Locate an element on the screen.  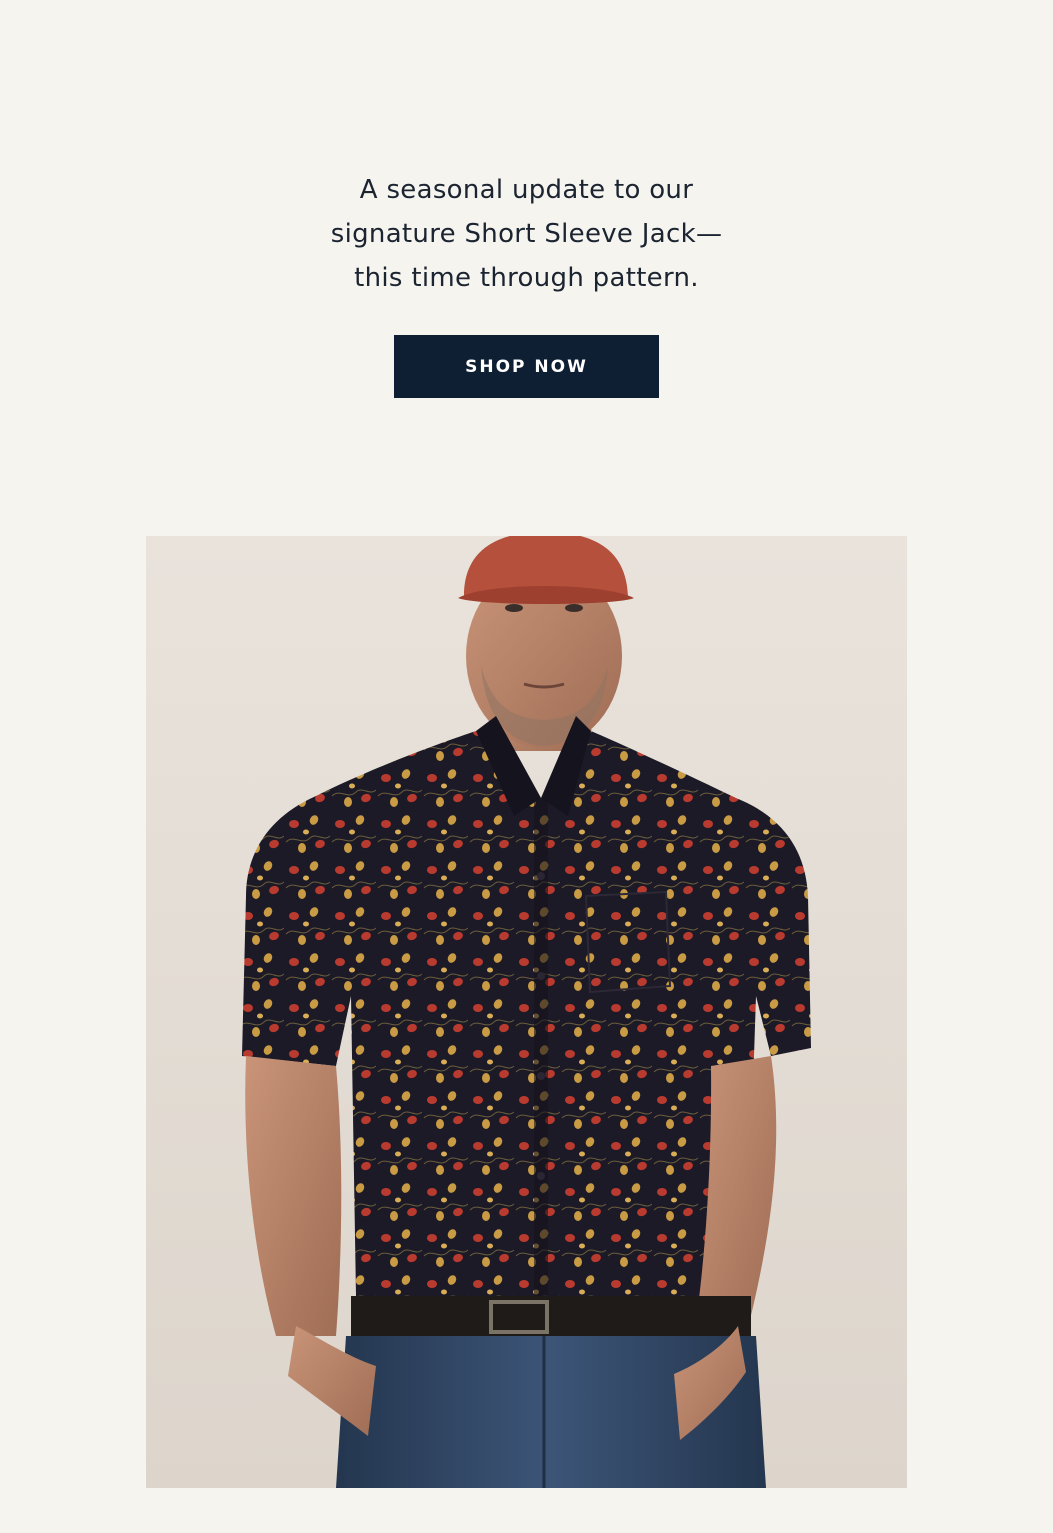
intro-line-1: A seasonal update to our is located at coordinates (526, 190).